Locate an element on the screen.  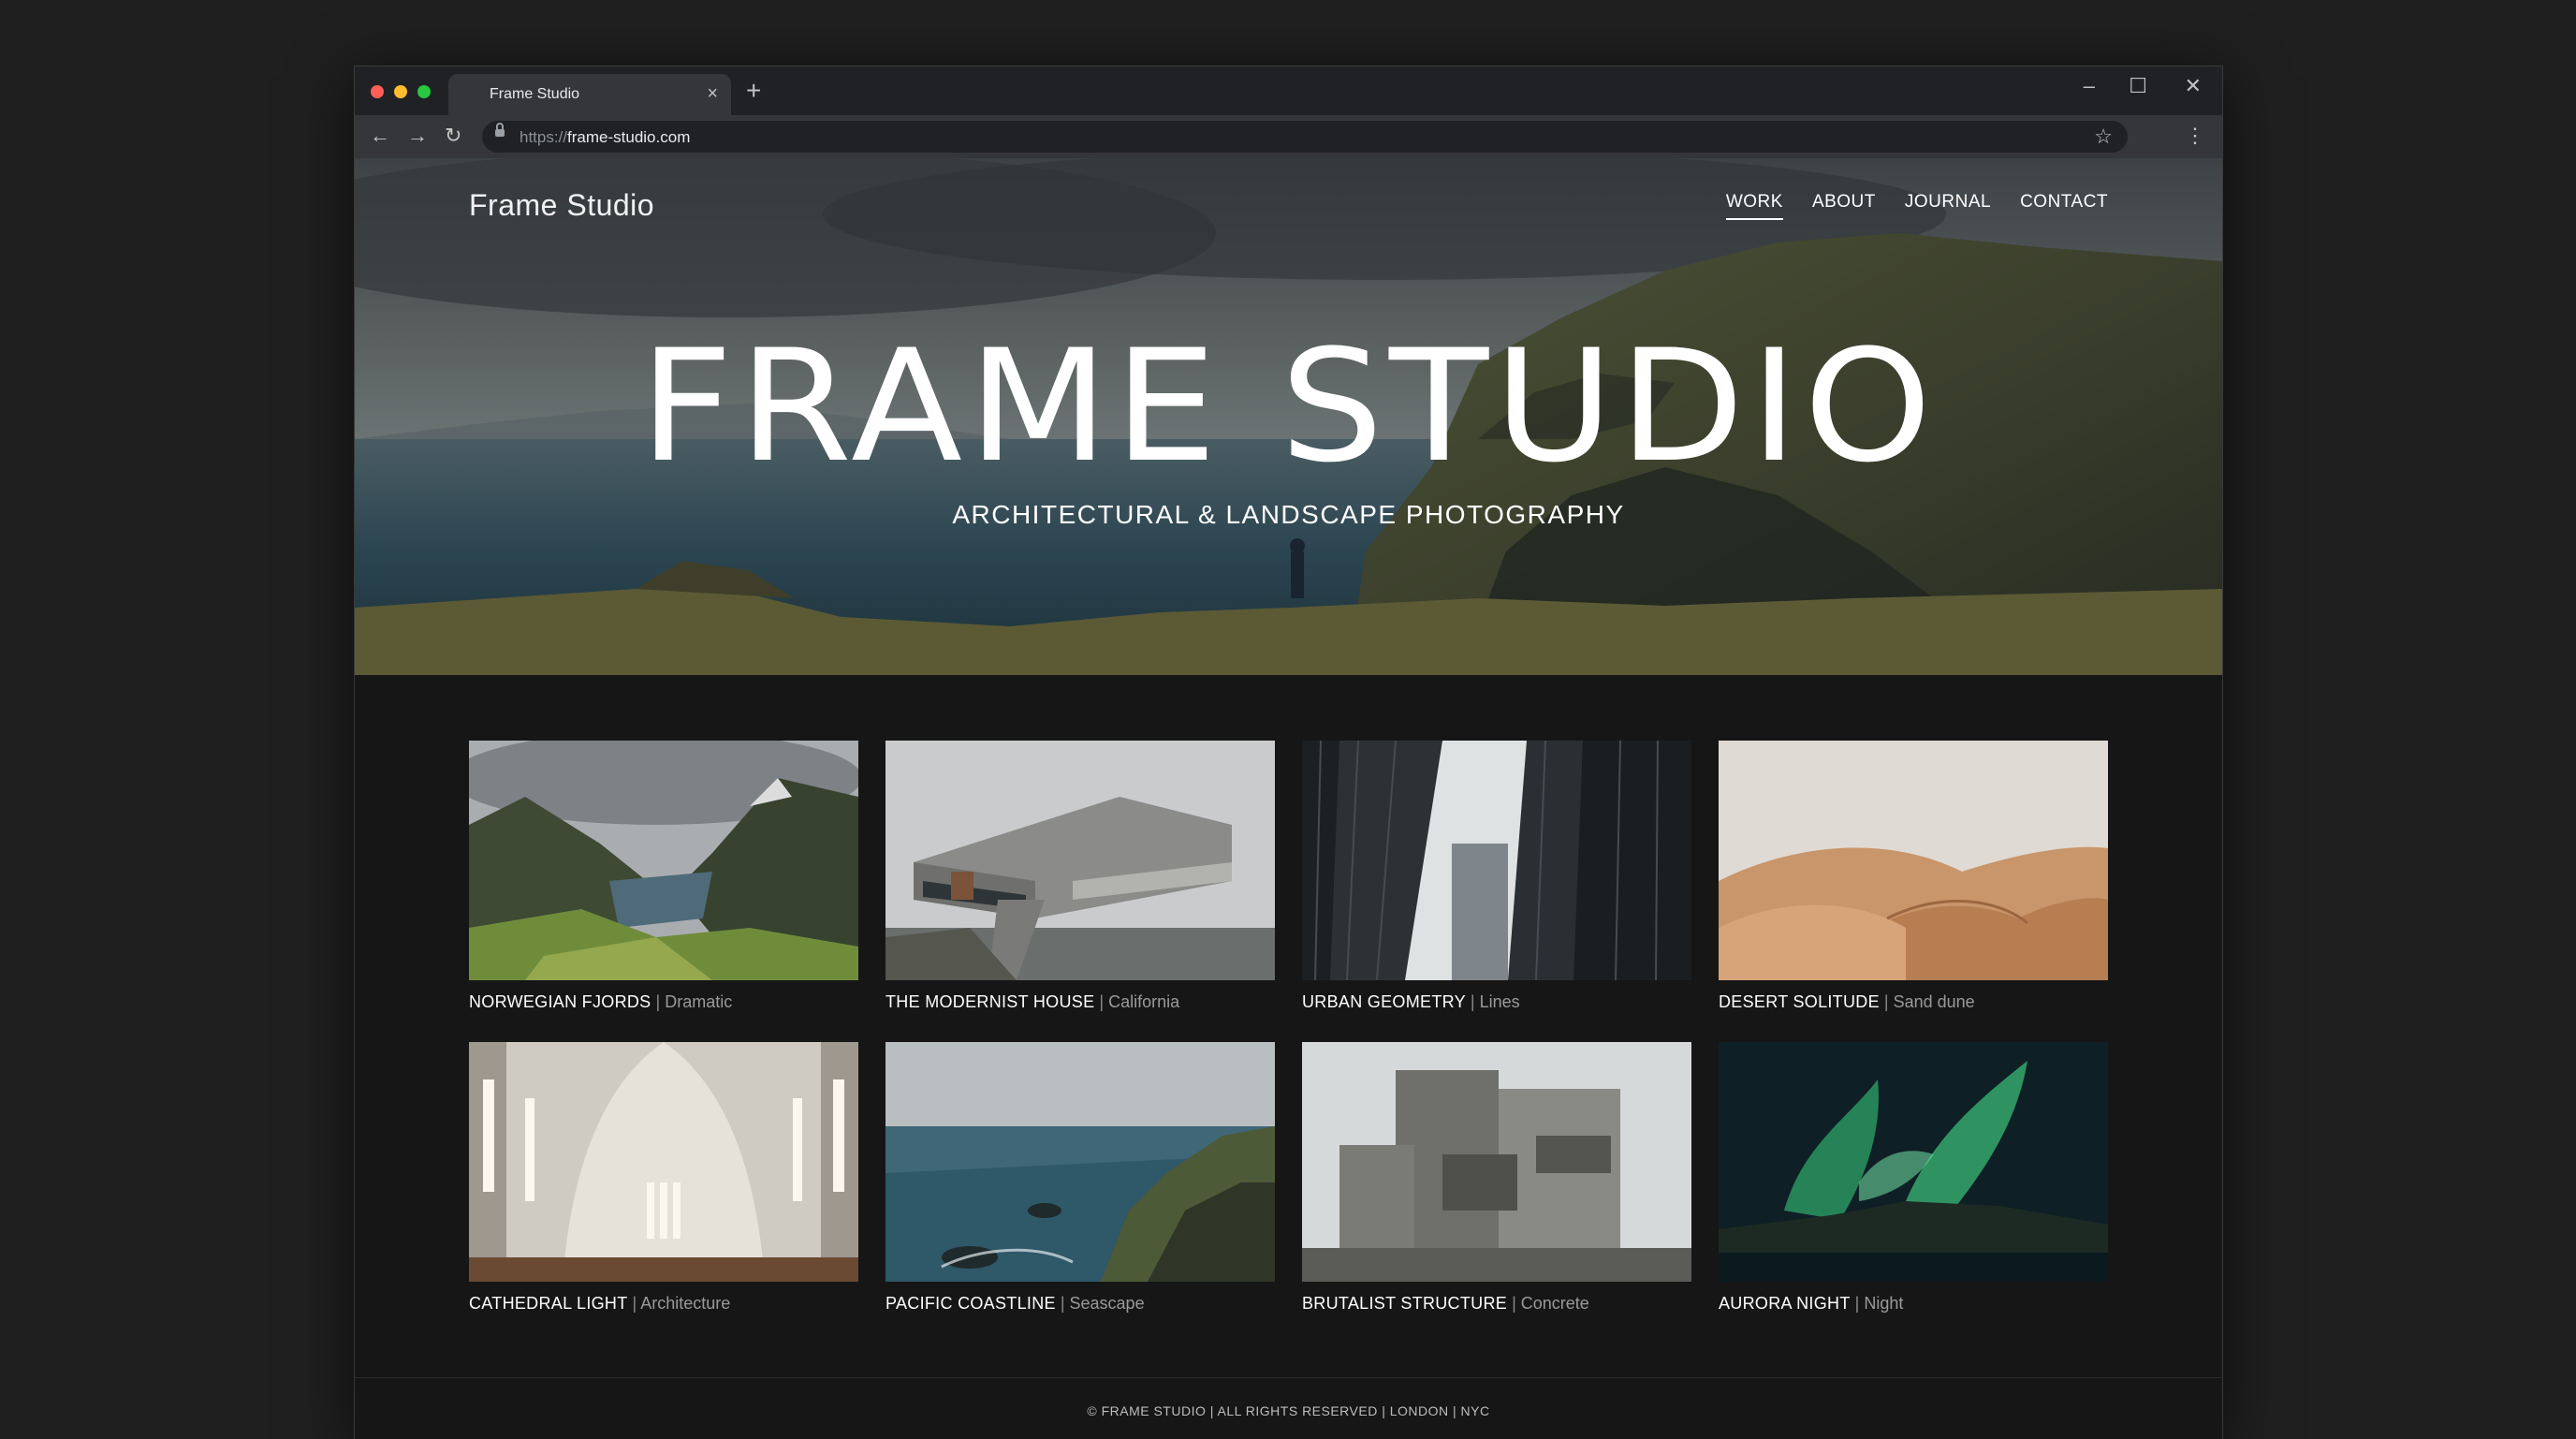
tab-title: Frame Studio is located at coordinates (535, 94).